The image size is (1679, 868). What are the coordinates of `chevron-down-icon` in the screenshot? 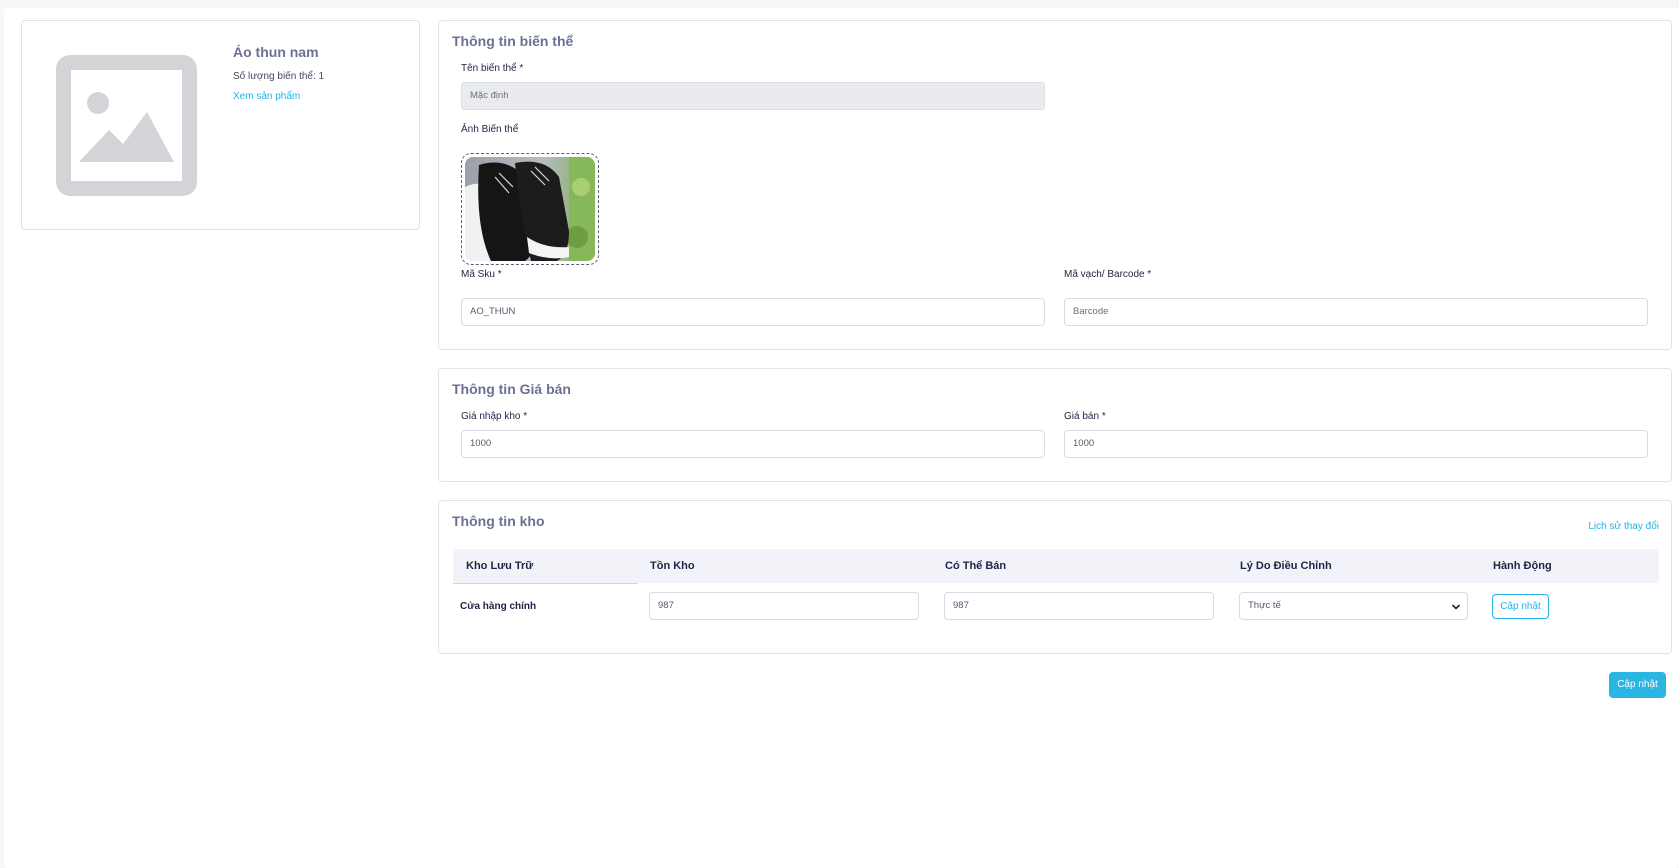 It's located at (1456, 607).